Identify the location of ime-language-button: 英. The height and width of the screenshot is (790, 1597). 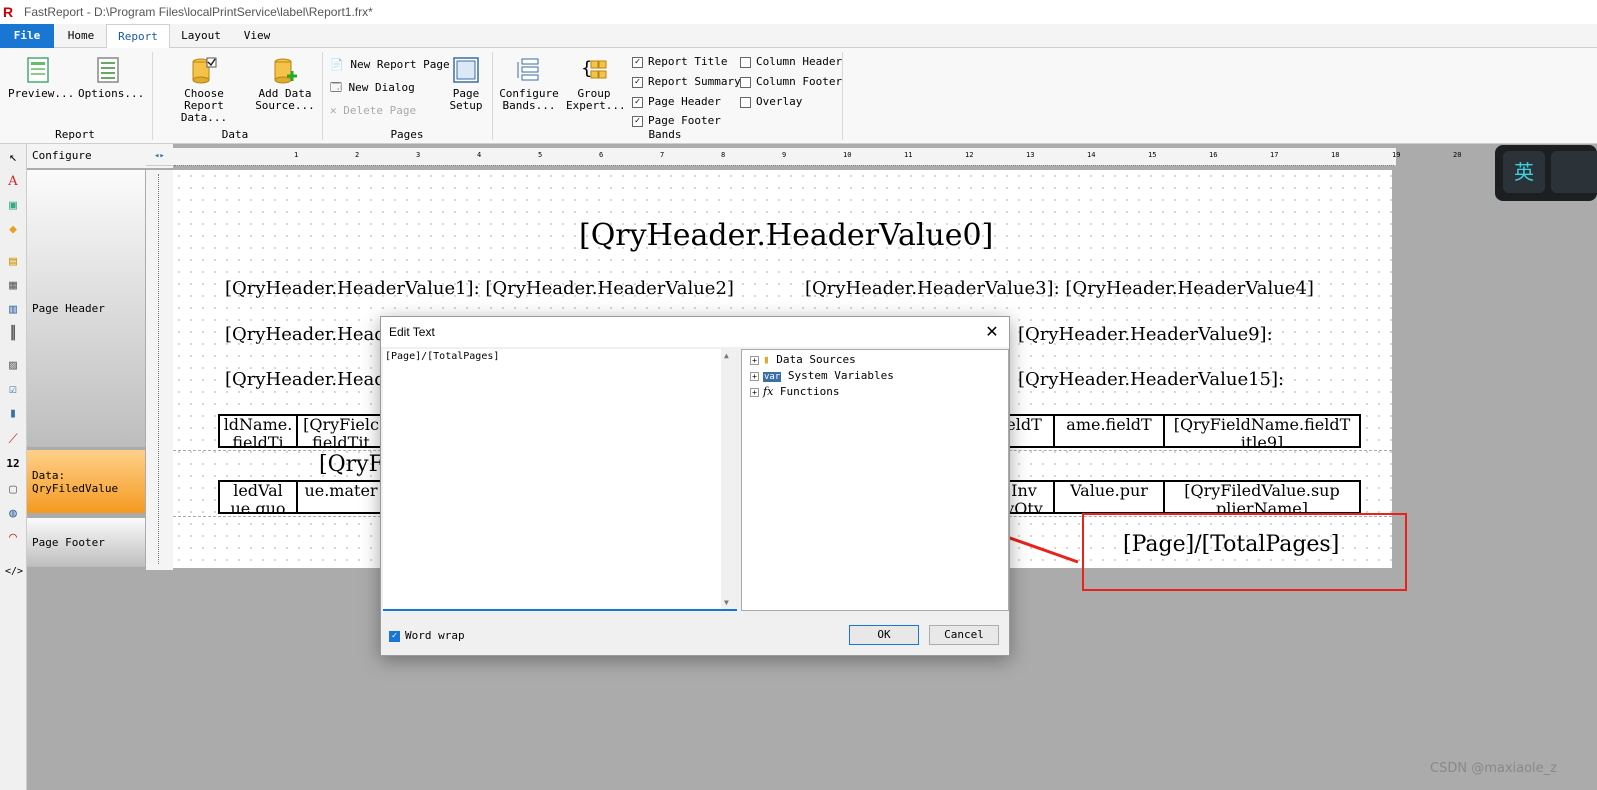
(1524, 172).